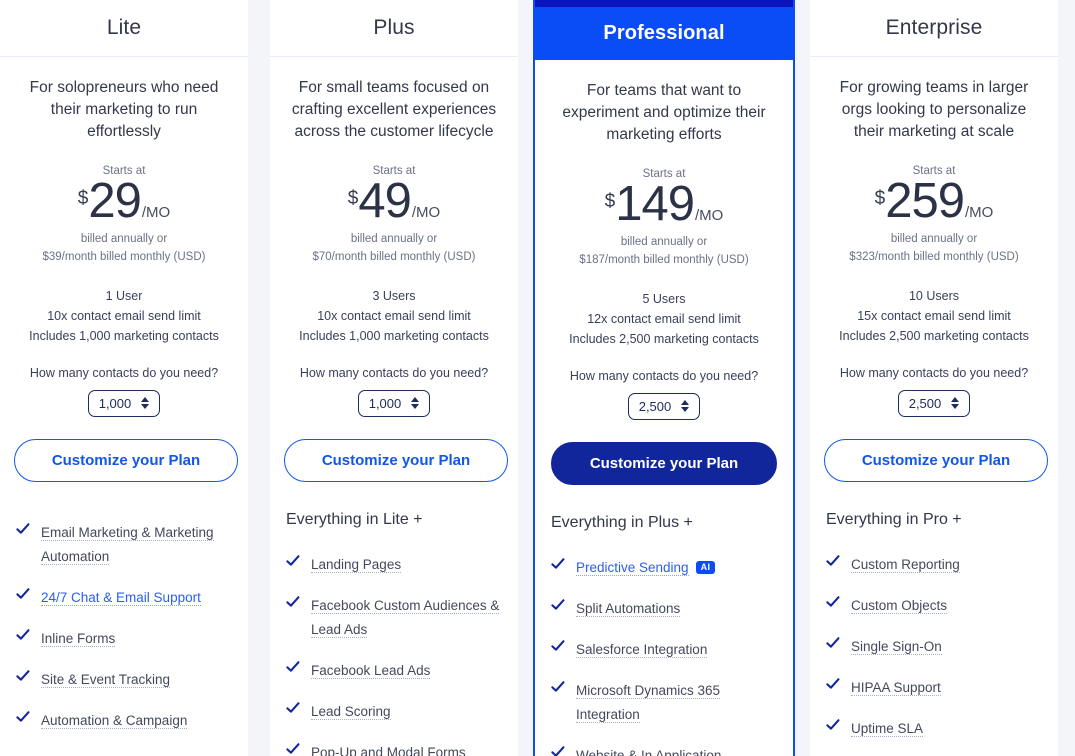  I want to click on price-row: $ 49 /MO, so click(394, 201).